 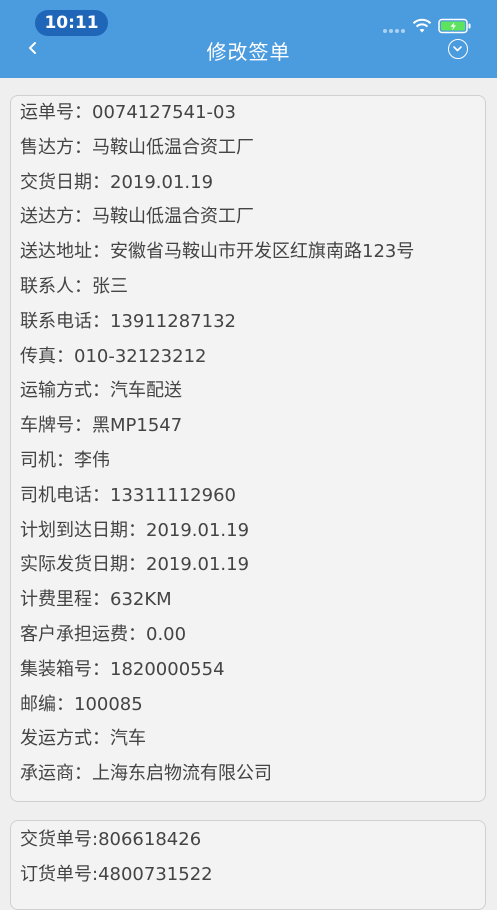 I want to click on field-value: 4800731522, so click(x=155, y=874).